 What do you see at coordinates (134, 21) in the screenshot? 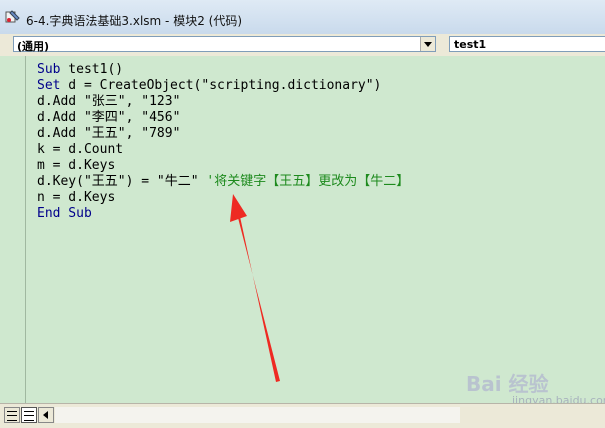
I see `window-title: 6-4.字典语法基础3.xlsm - 模块2 (代码)` at bounding box center [134, 21].